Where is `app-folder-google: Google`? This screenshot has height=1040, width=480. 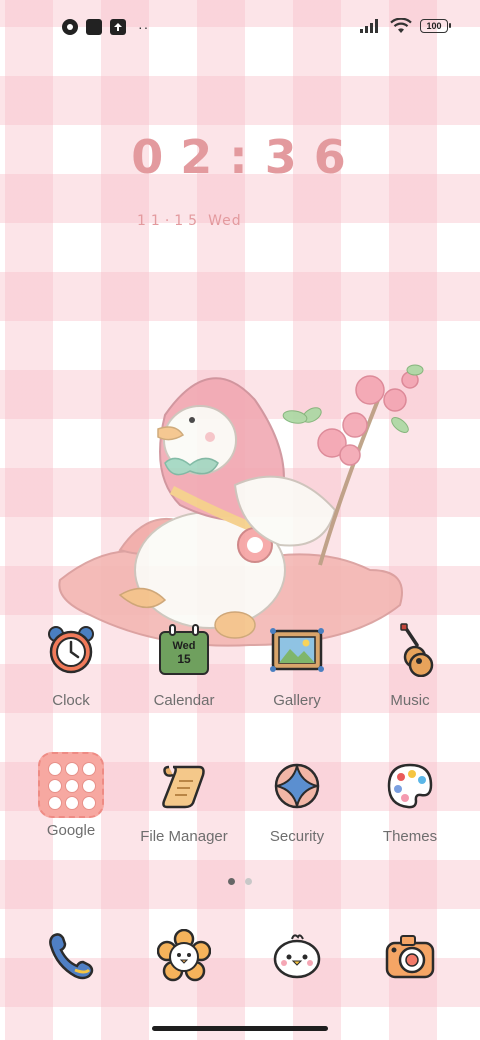 app-folder-google: Google is located at coordinates (71, 795).